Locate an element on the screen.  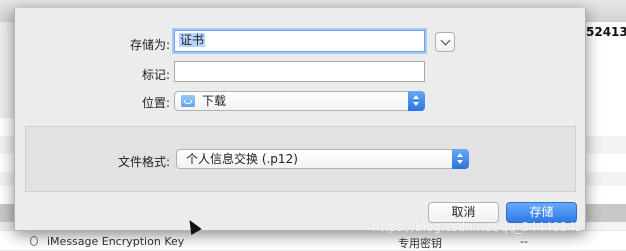
filename-input: 证书 is located at coordinates (299, 41).